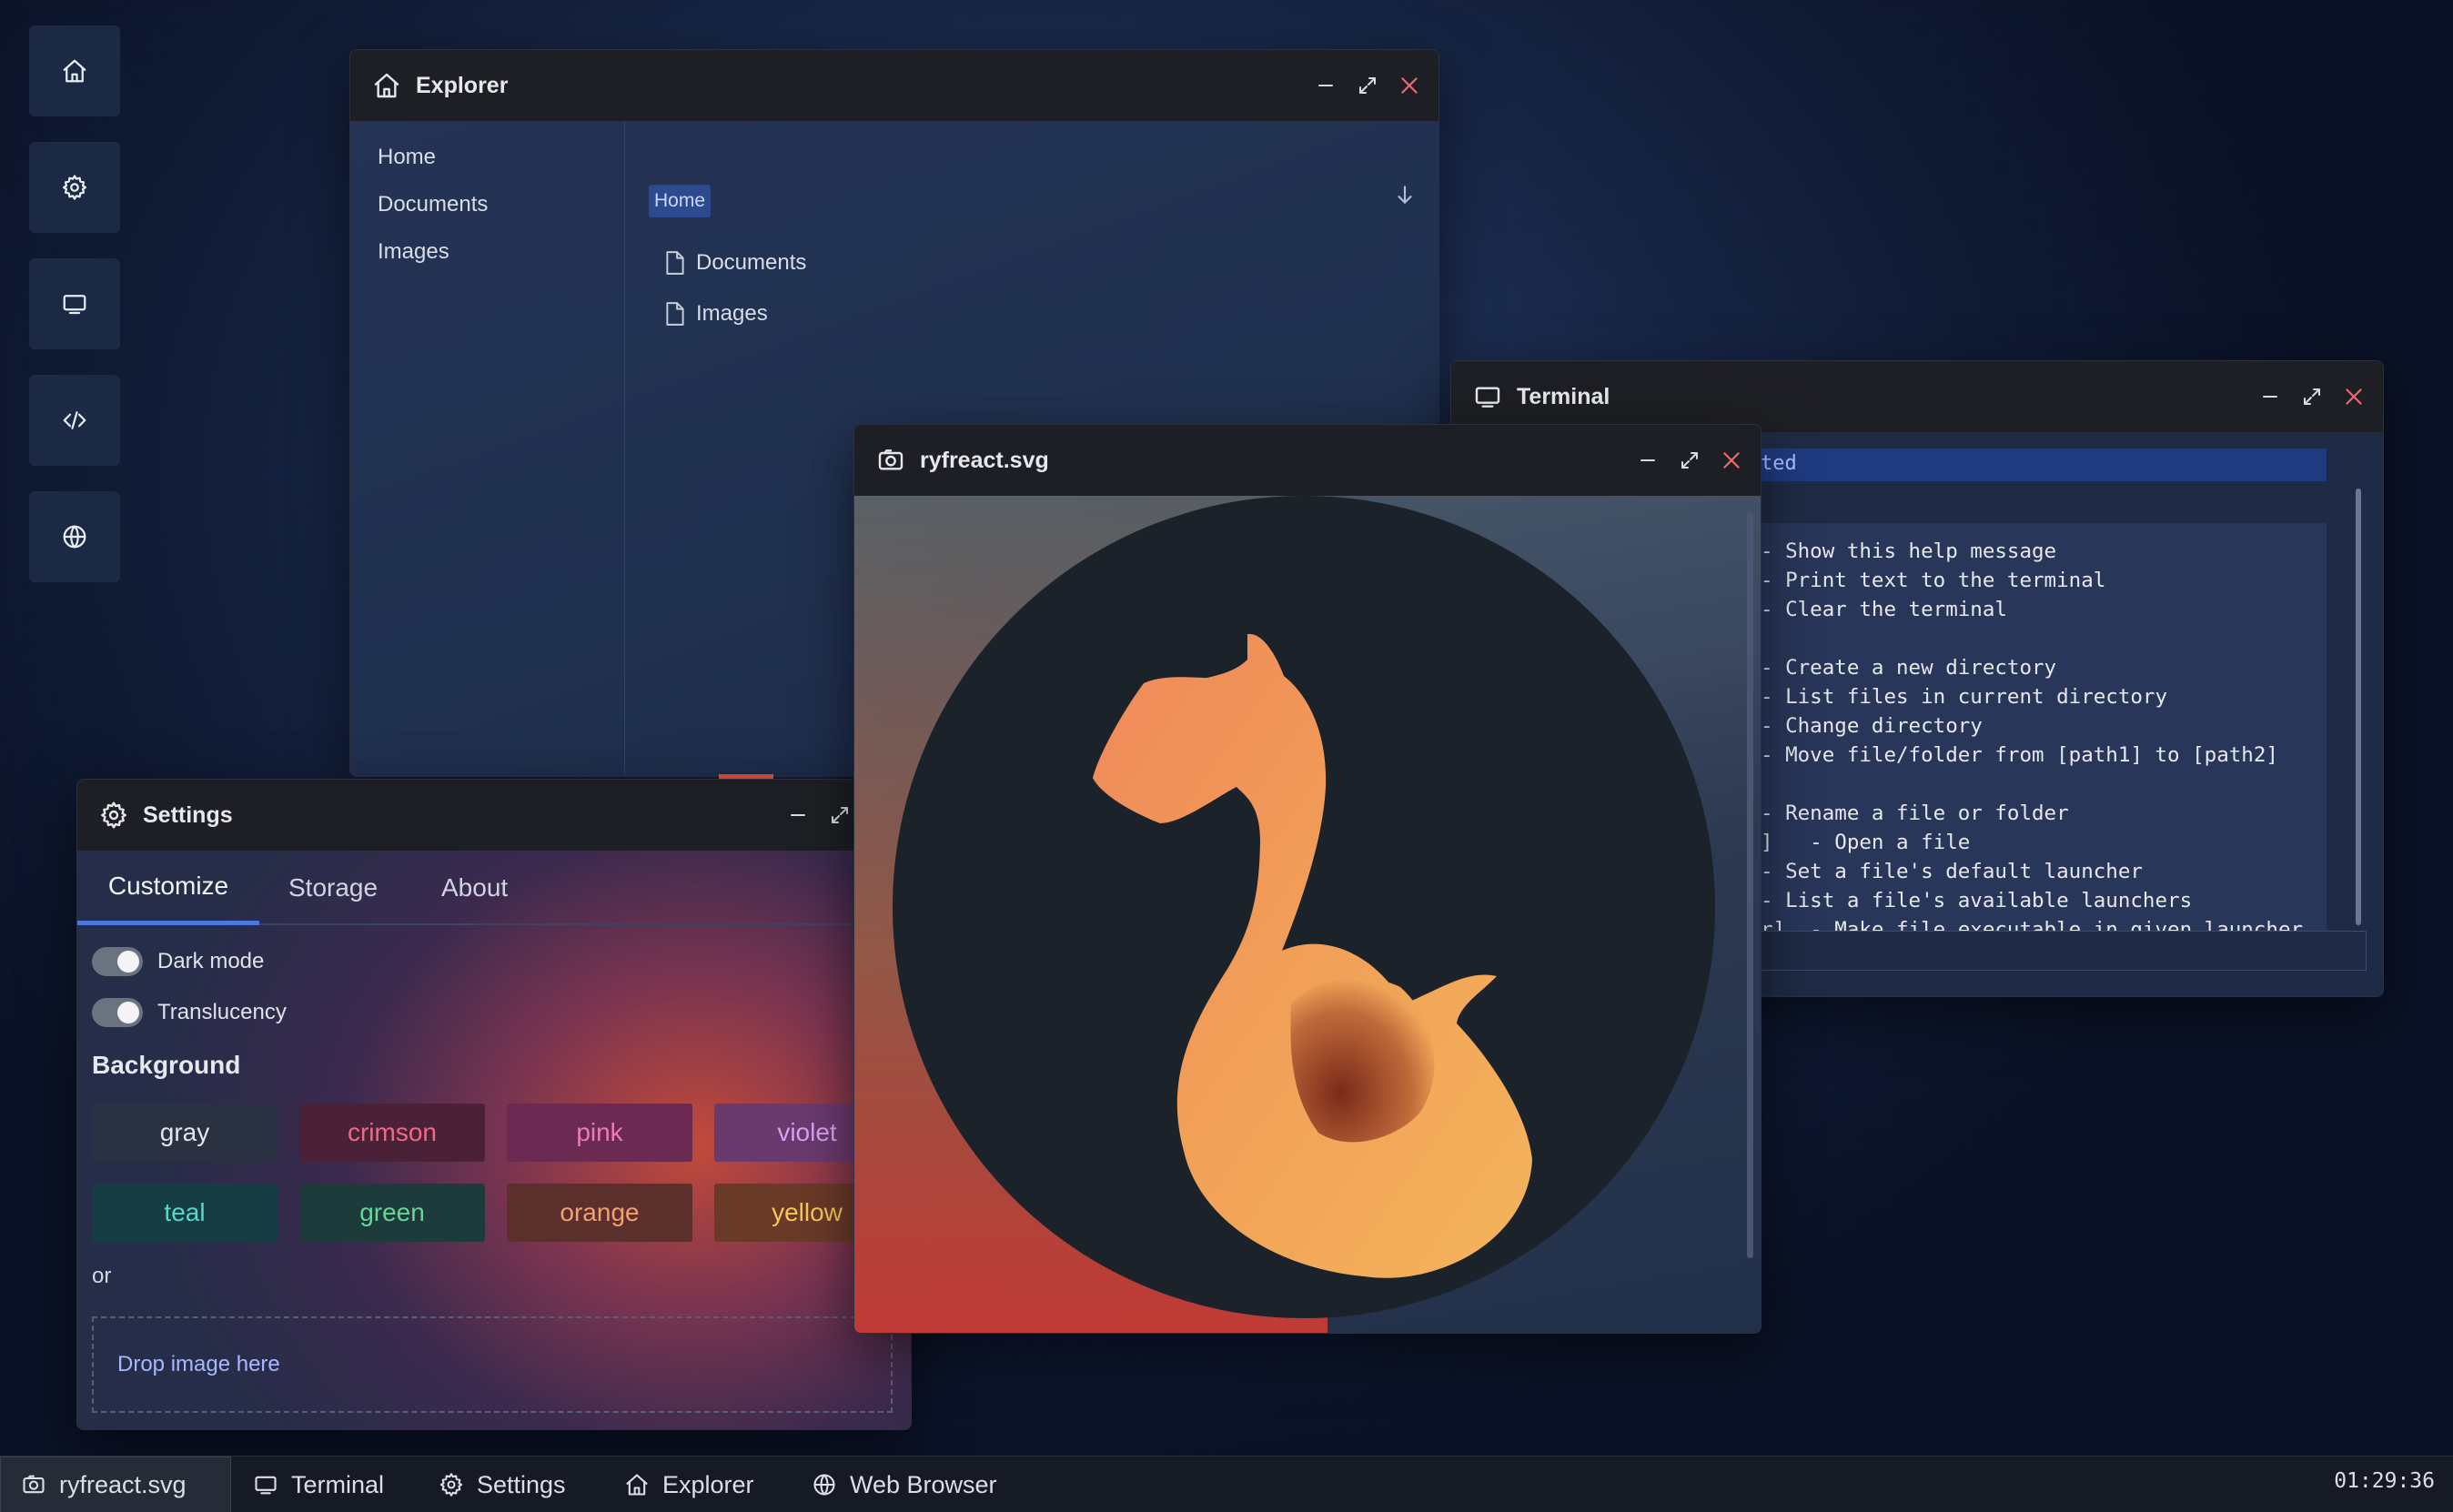 This screenshot has height=1512, width=2453. What do you see at coordinates (487, 252) in the screenshot?
I see `sidebar-item-images: Images` at bounding box center [487, 252].